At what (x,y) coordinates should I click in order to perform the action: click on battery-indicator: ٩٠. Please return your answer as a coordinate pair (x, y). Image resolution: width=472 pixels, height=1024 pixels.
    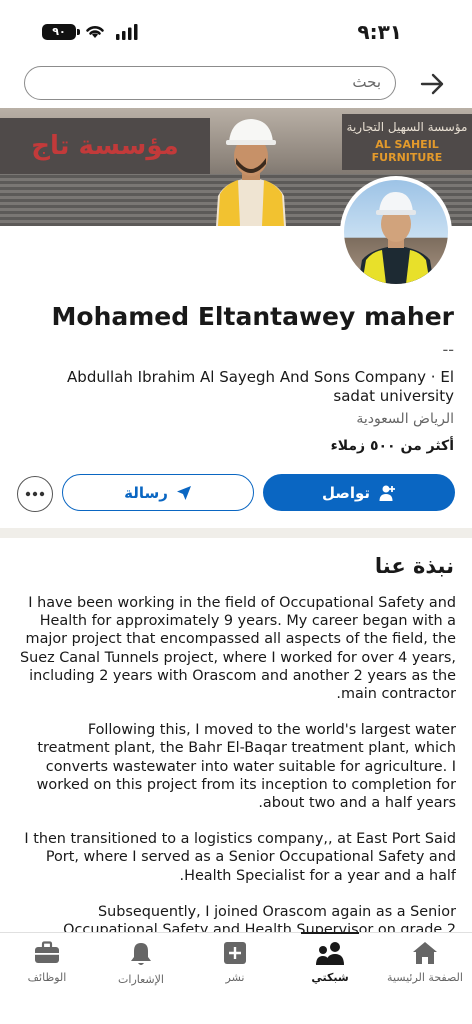
    Looking at the image, I should click on (61, 32).